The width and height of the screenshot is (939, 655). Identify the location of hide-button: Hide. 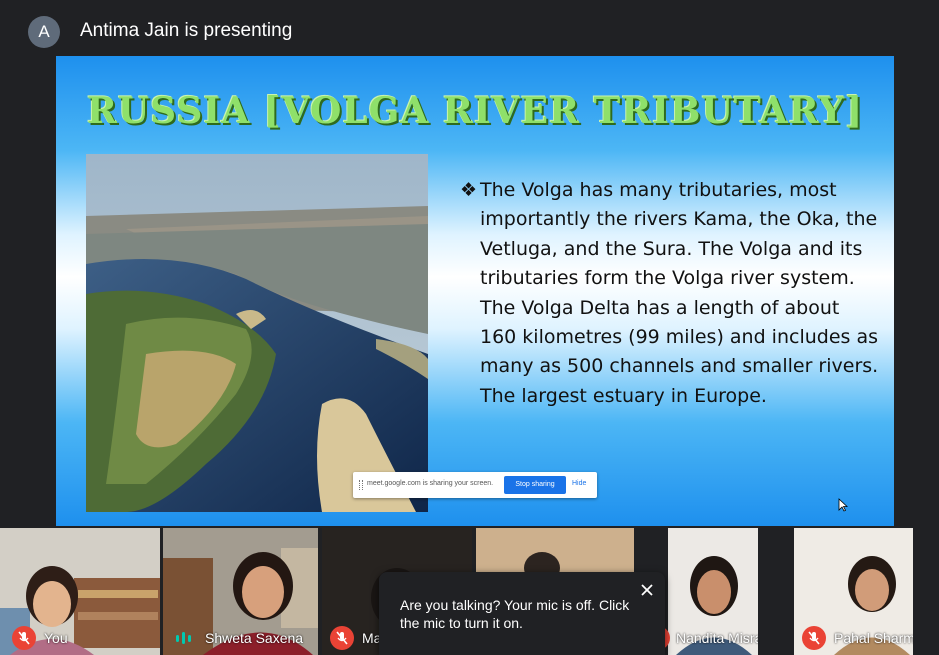
(579, 483).